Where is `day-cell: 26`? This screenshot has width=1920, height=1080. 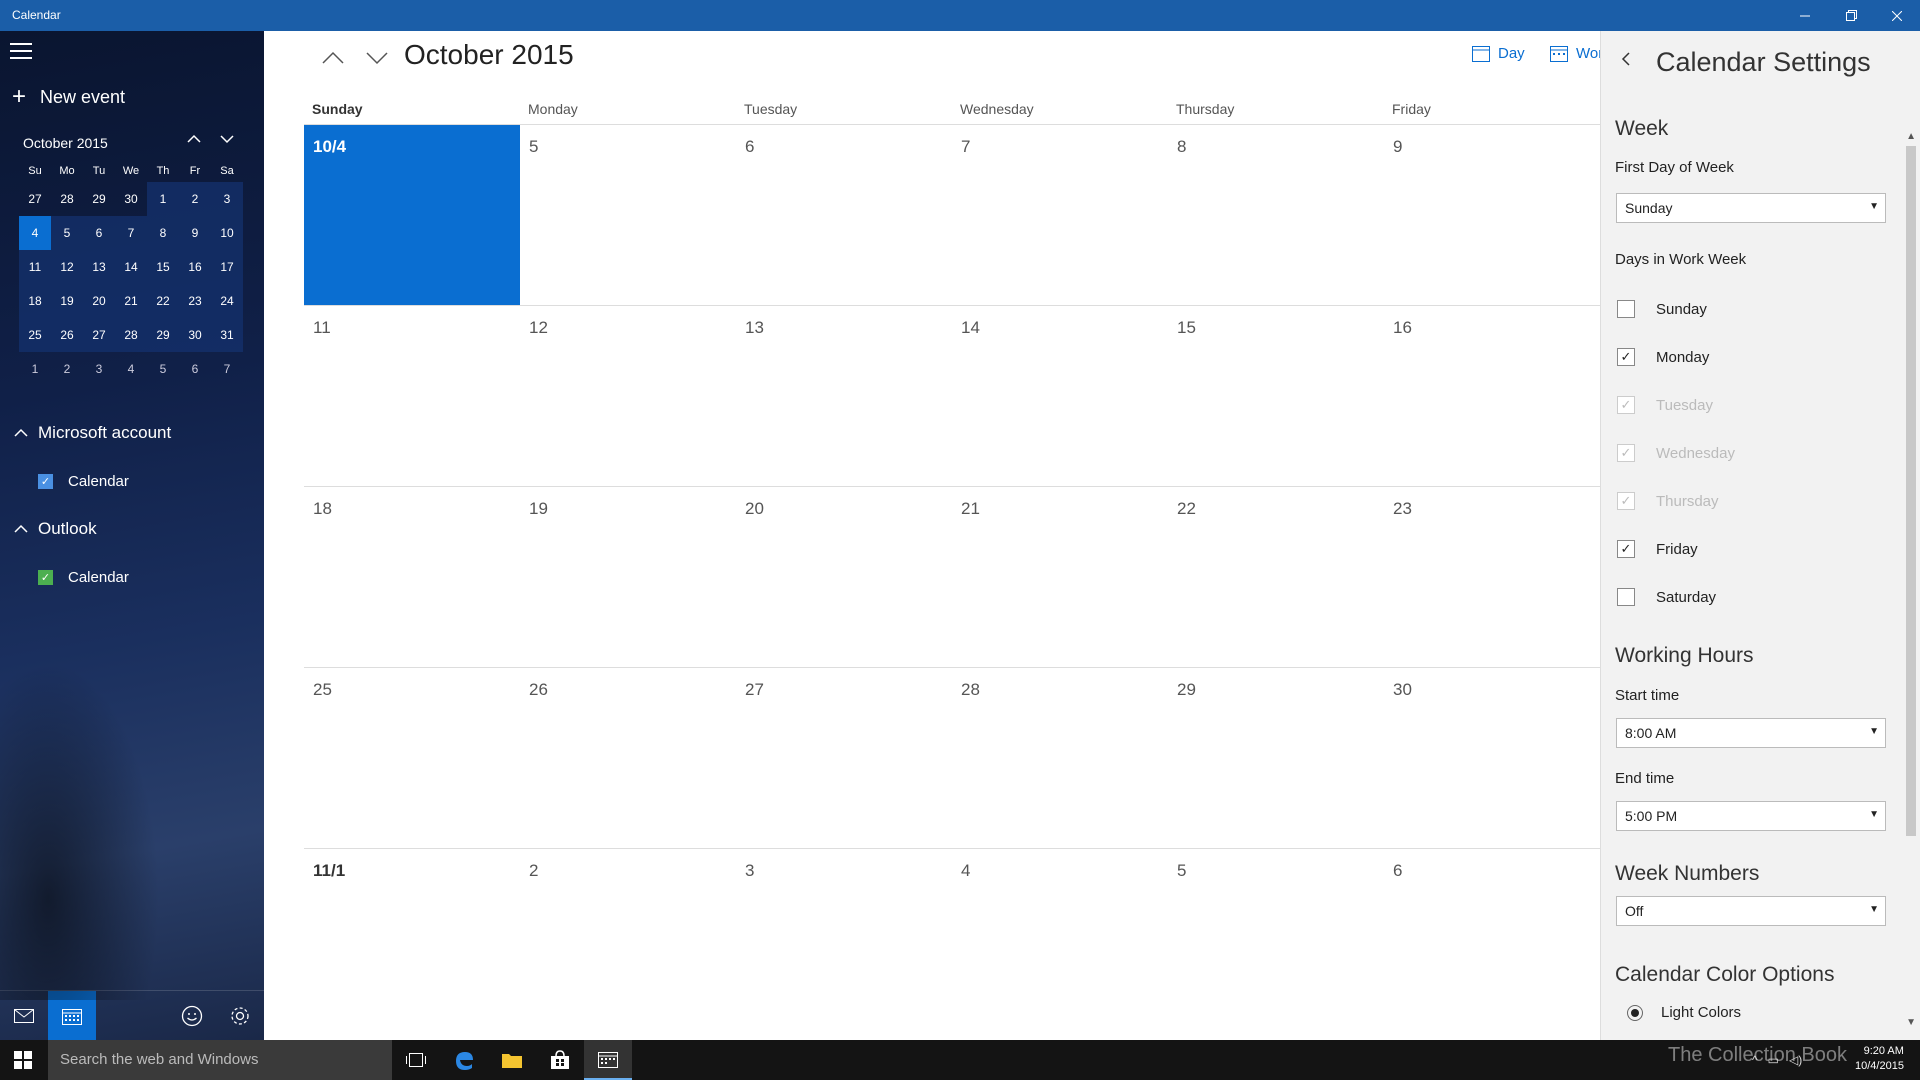
day-cell: 26 is located at coordinates (628, 758).